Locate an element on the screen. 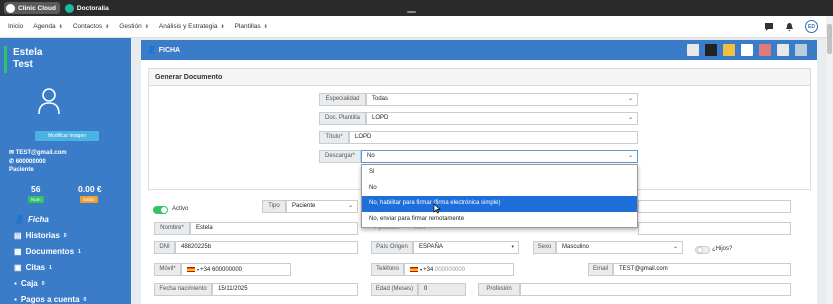 The height and width of the screenshot is (304, 833). nav-gestion: Gestión ⬍ is located at coordinates (134, 26).